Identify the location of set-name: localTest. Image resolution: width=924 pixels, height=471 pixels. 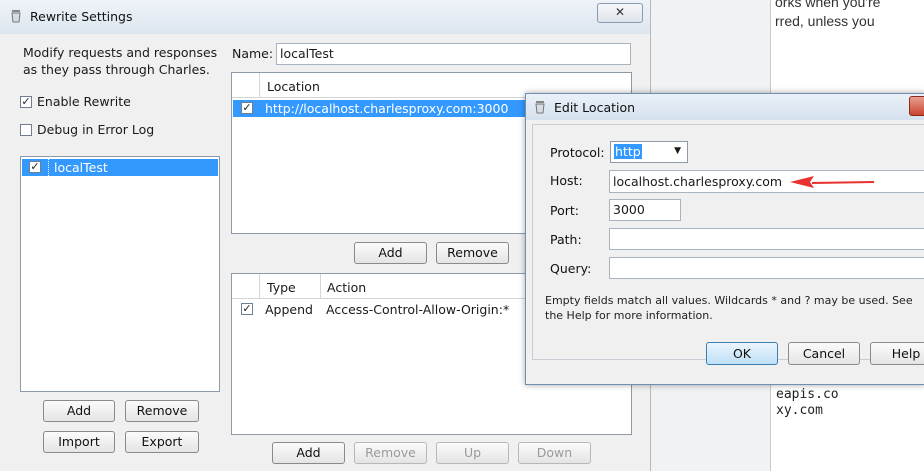
(81, 167).